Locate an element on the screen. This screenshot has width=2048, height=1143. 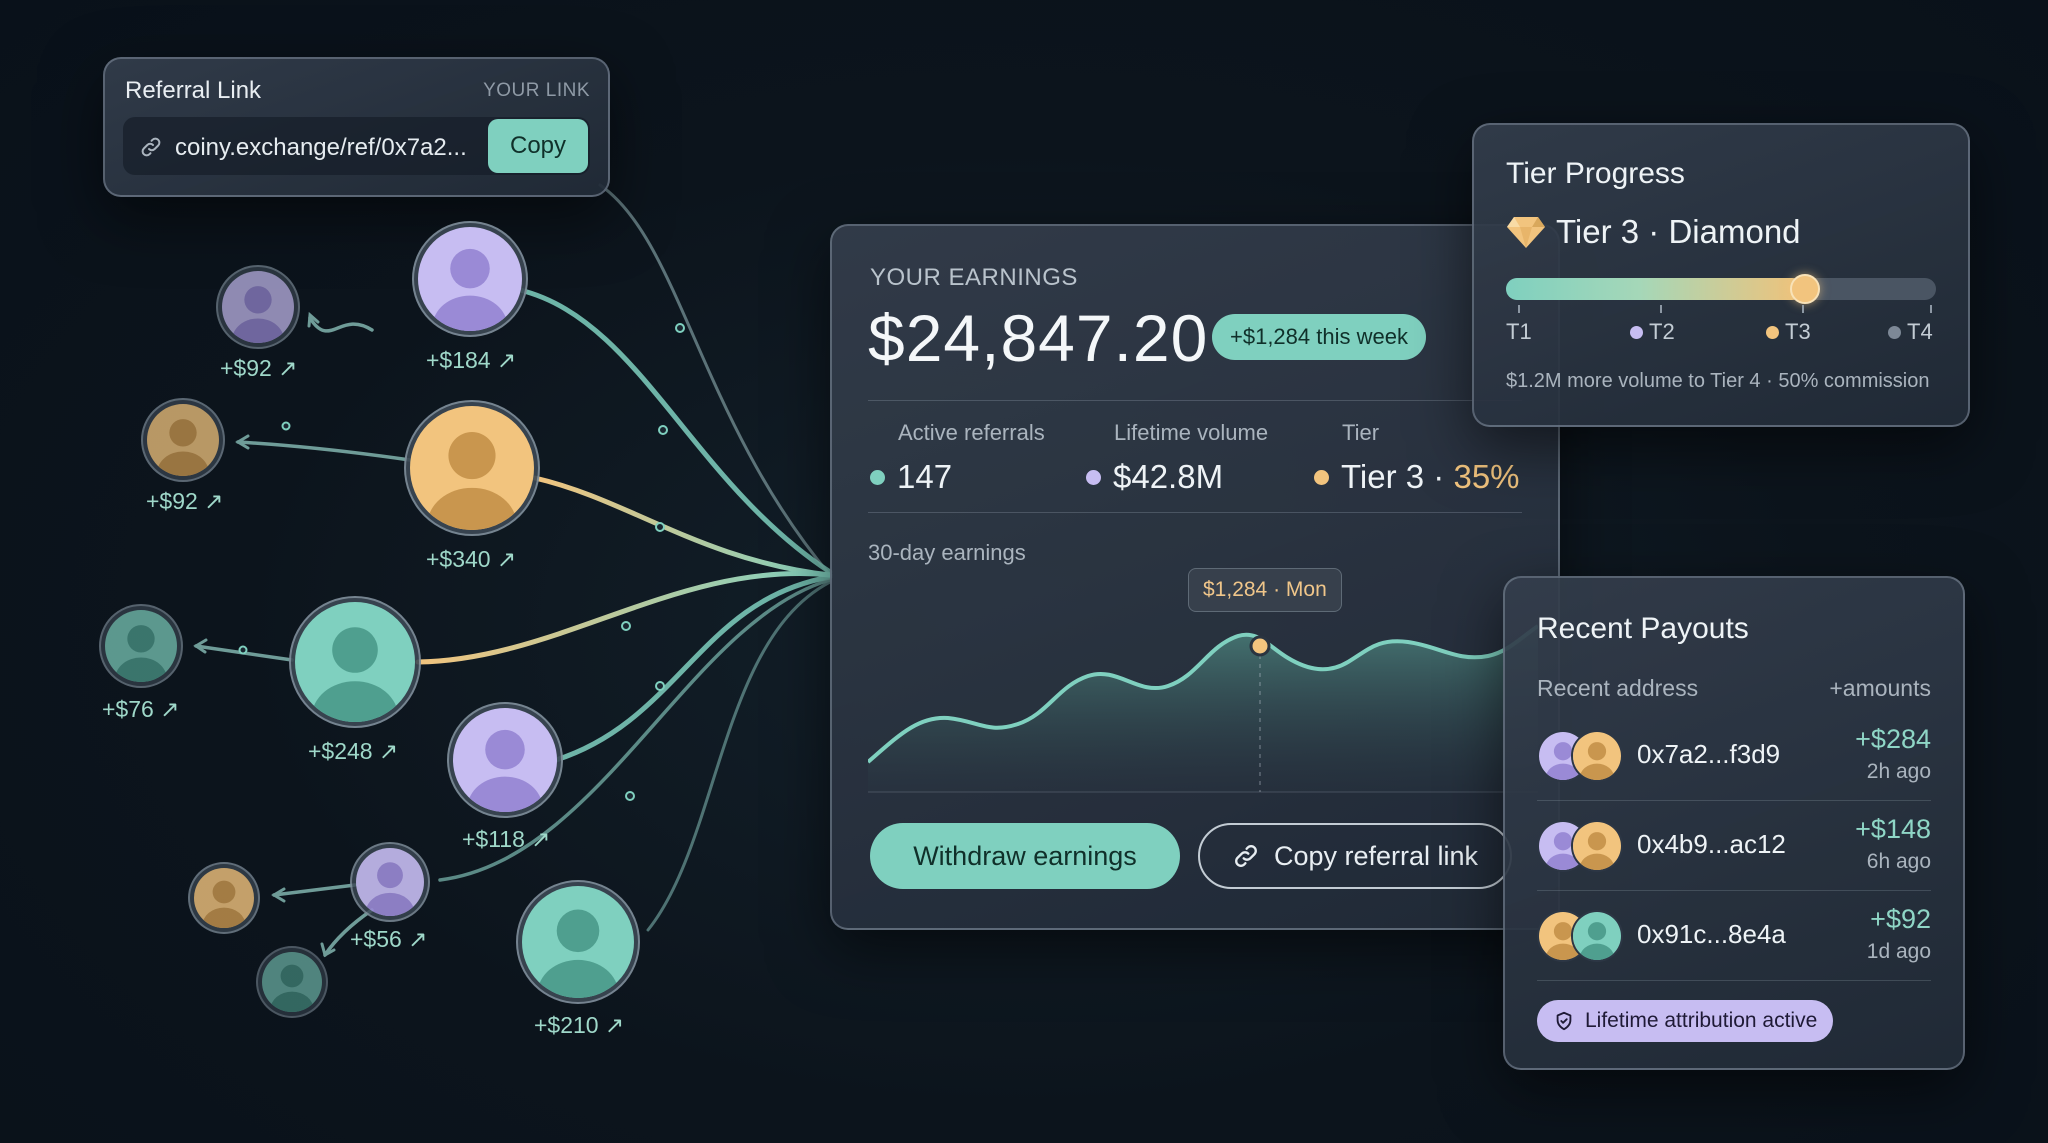
column-header-address: Recent address is located at coordinates (1618, 688).